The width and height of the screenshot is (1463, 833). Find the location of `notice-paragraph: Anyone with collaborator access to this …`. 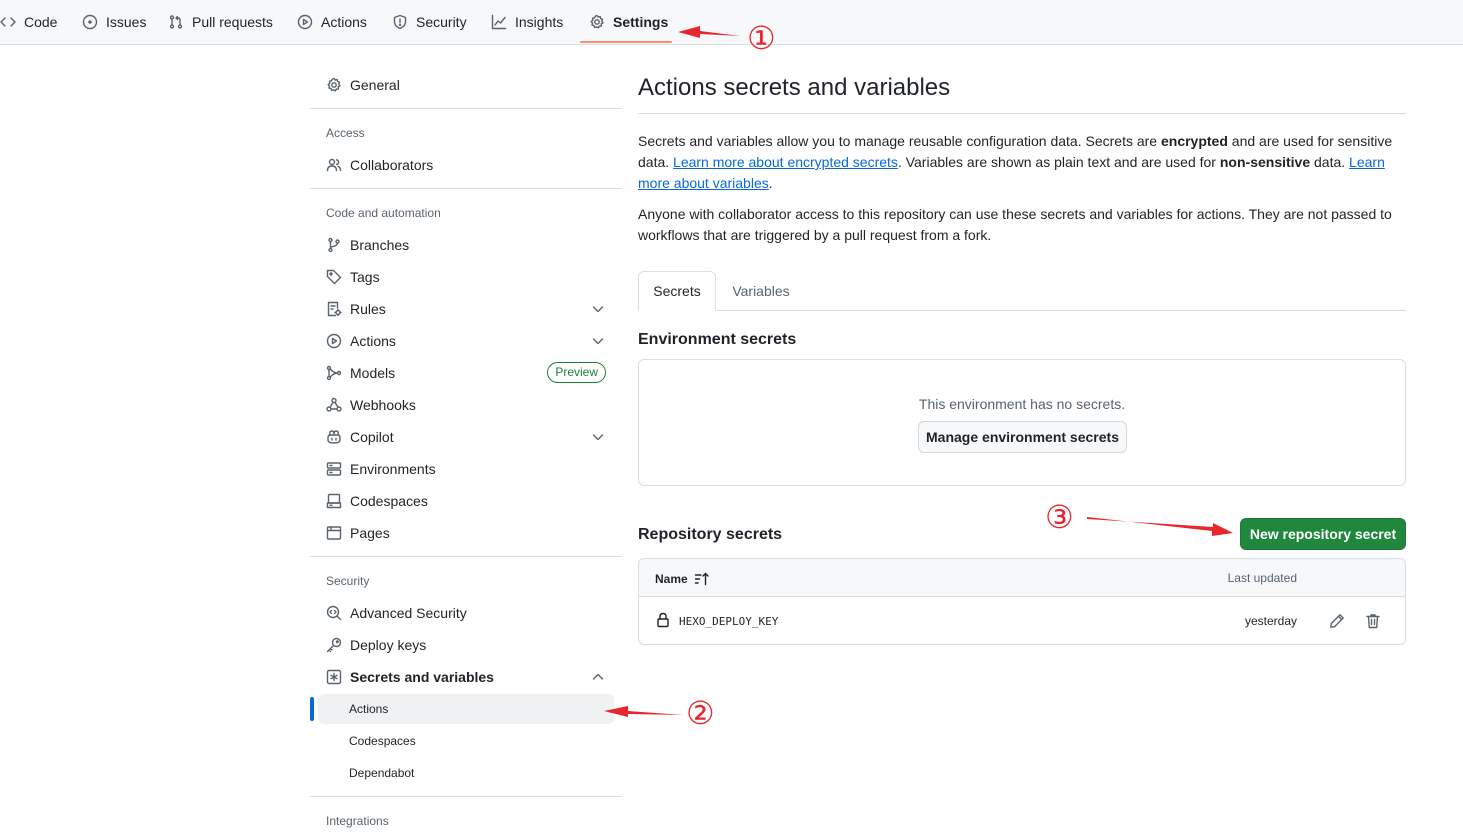

notice-paragraph: Anyone with collaborator access to this … is located at coordinates (1015, 224).